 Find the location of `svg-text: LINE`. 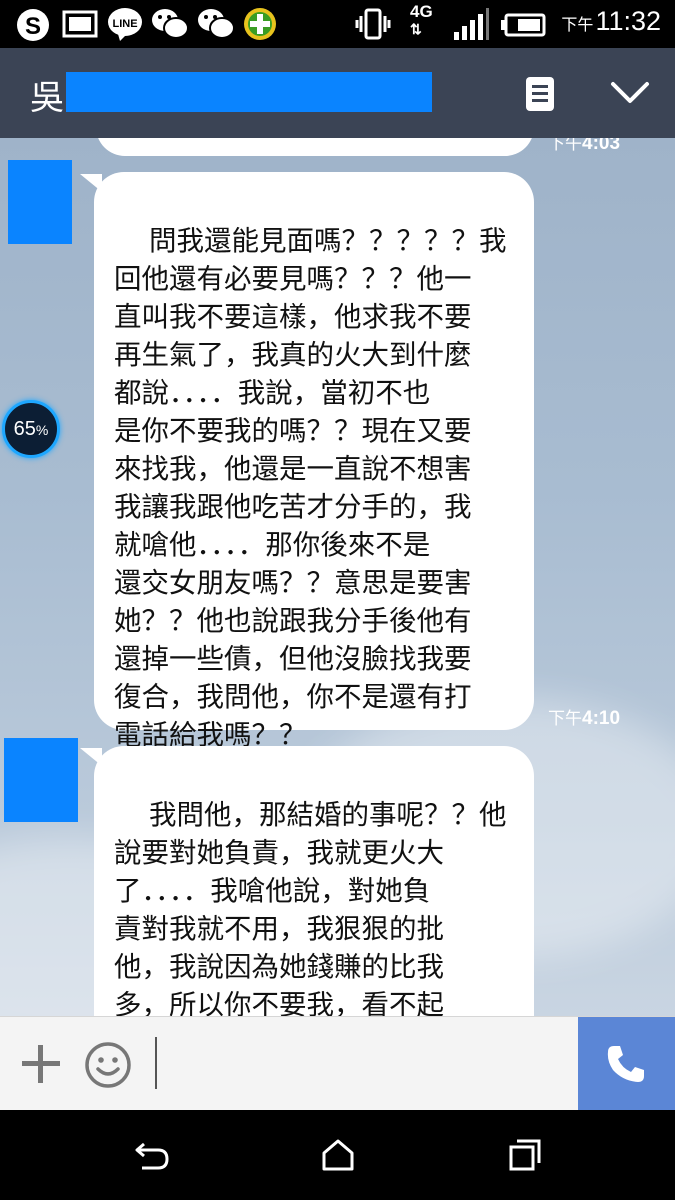

svg-text: LINE is located at coordinates (124, 24).